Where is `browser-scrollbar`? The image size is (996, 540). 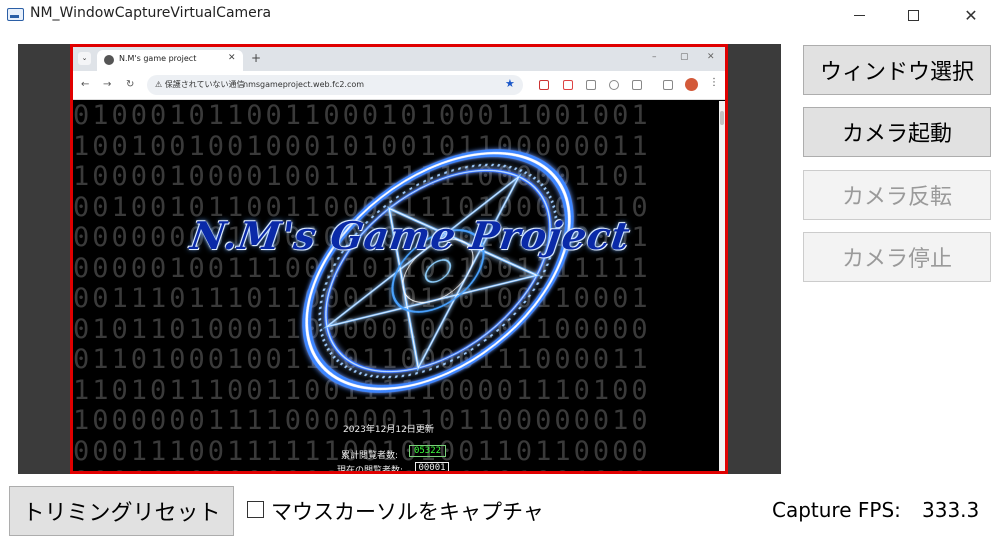 browser-scrollbar is located at coordinates (722, 286).